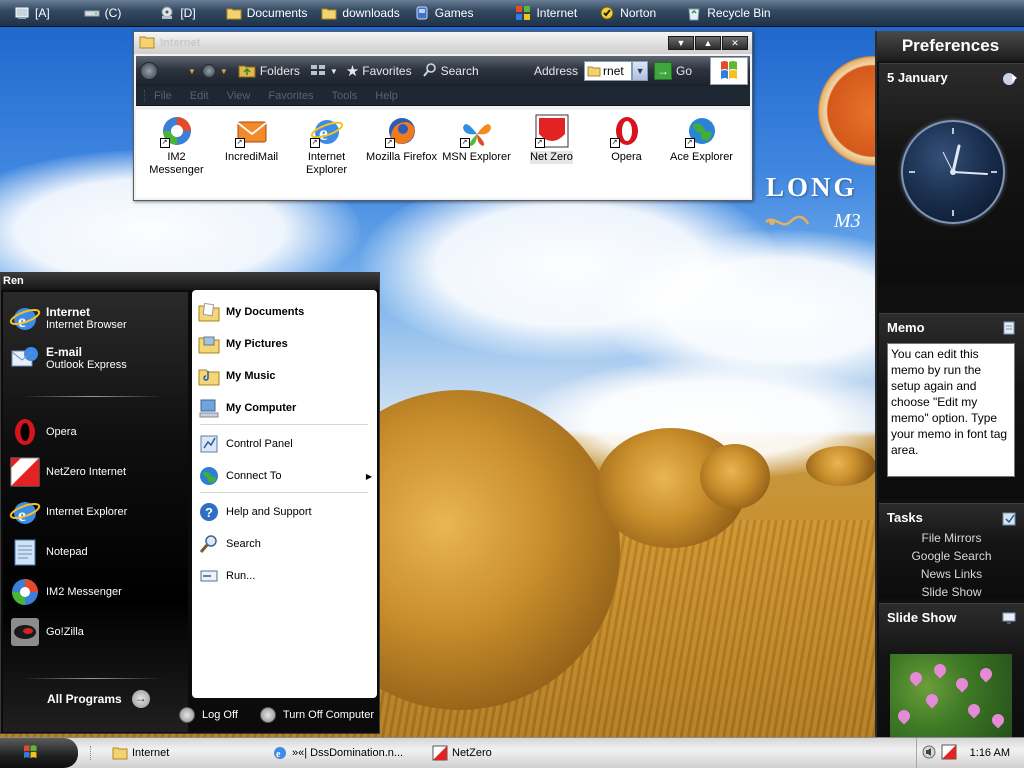 This screenshot has height=768, width=1024. What do you see at coordinates (627, 13) in the screenshot?
I see `topbar-item-norton: Norton` at bounding box center [627, 13].